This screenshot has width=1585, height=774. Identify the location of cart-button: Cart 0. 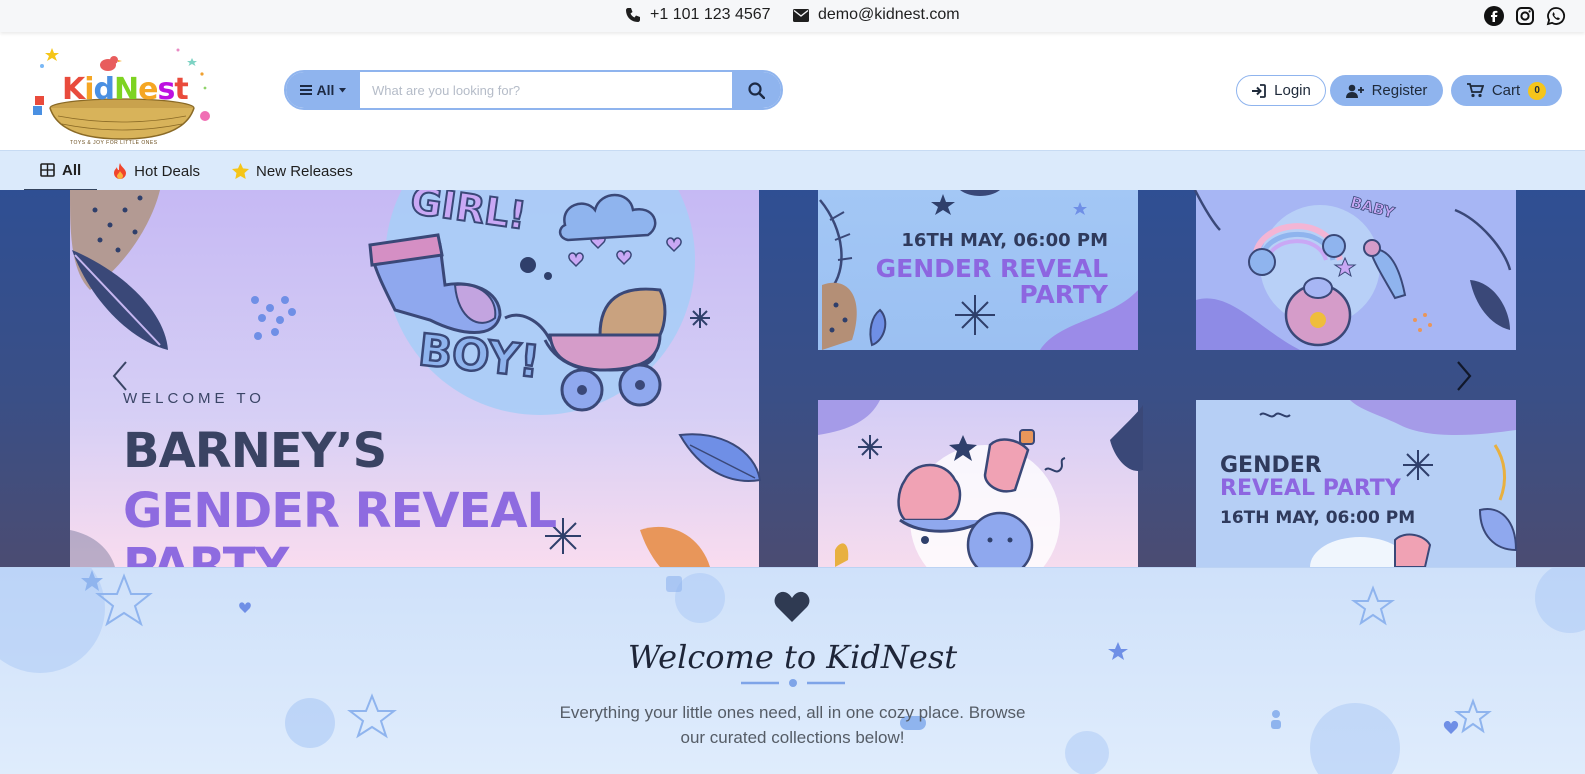
(1506, 90).